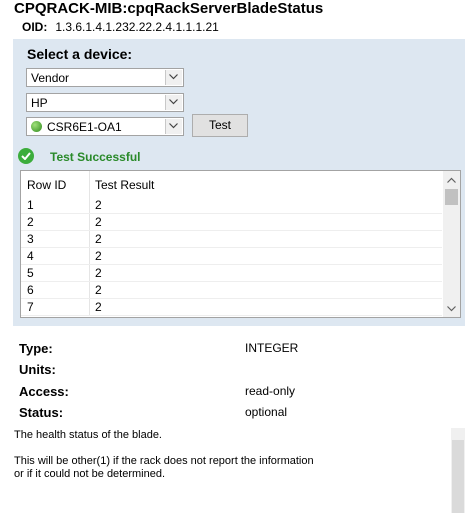 The image size is (469, 513). Describe the element at coordinates (88, 435) in the screenshot. I see `description-line: The health status of the blade.` at that location.